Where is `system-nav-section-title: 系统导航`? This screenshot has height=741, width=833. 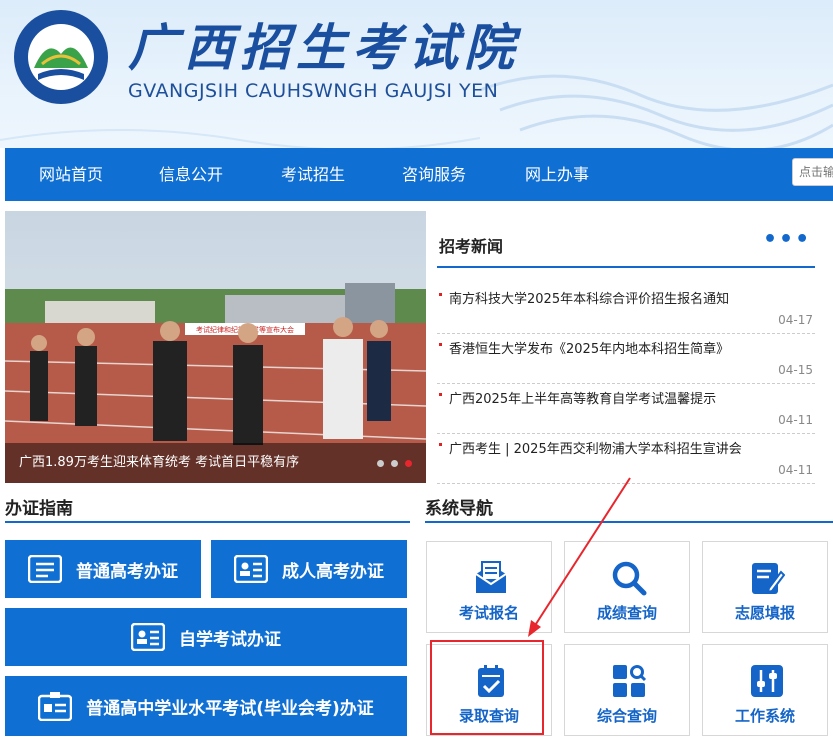 system-nav-section-title: 系统导航 is located at coordinates (459, 509).